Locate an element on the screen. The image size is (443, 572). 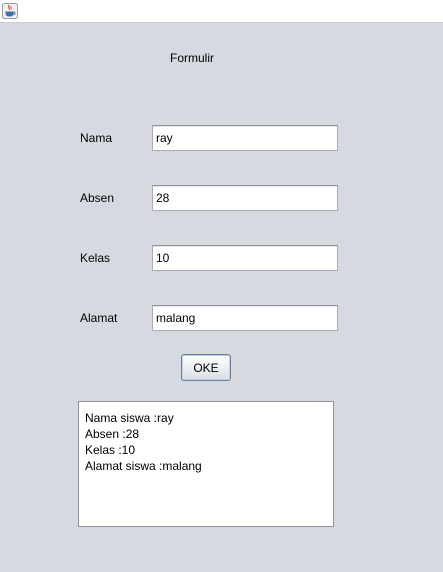
java-coffee-cup-icon is located at coordinates (10, 11).